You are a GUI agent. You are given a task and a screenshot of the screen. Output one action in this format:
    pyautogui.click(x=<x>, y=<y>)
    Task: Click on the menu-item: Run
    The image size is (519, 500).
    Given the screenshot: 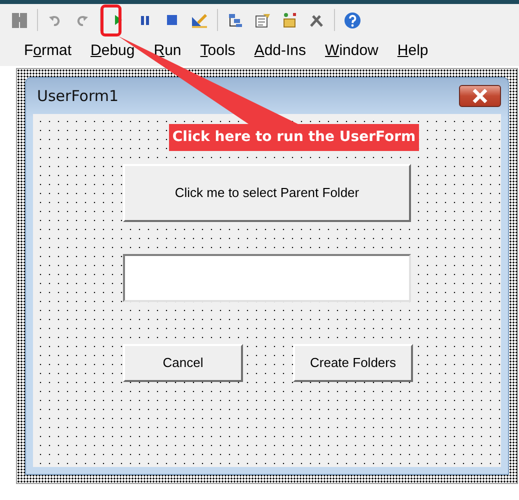 What is the action you would take?
    pyautogui.click(x=168, y=51)
    